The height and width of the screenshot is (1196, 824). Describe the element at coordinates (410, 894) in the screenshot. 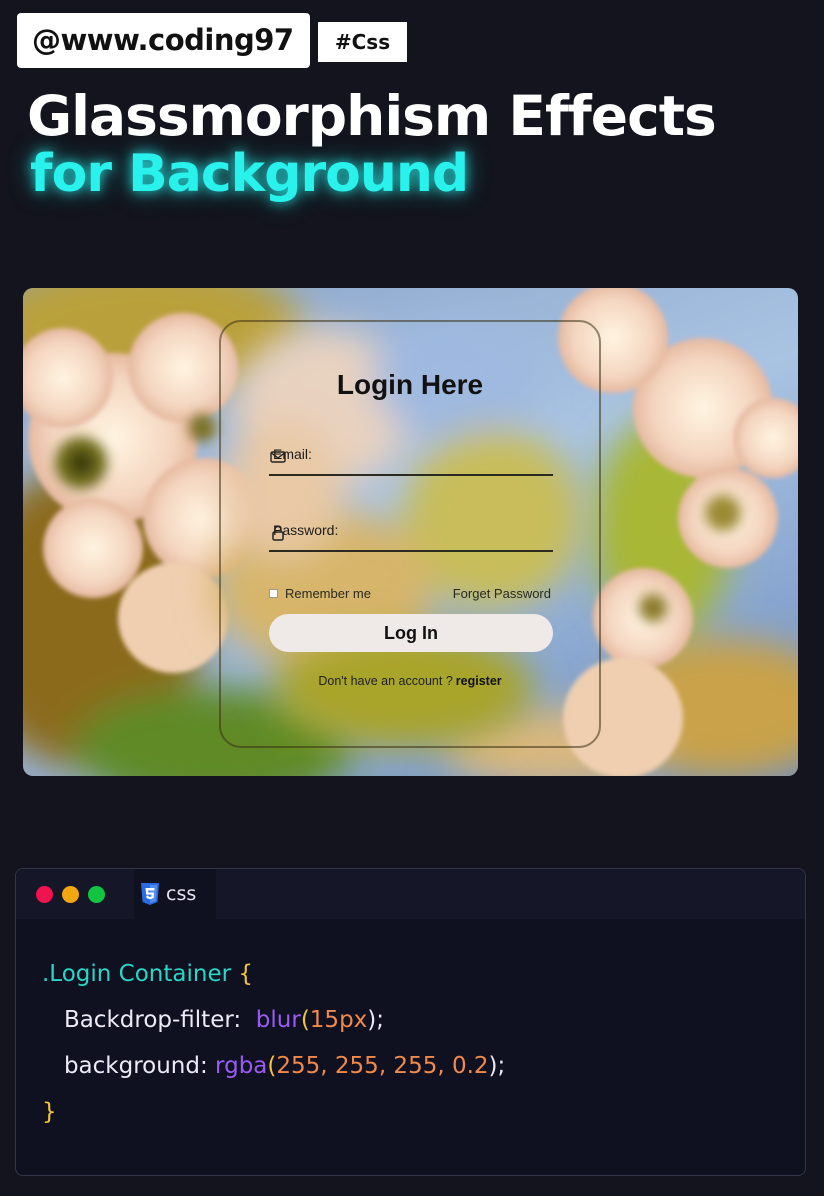

I see `code-titlebar: css` at that location.